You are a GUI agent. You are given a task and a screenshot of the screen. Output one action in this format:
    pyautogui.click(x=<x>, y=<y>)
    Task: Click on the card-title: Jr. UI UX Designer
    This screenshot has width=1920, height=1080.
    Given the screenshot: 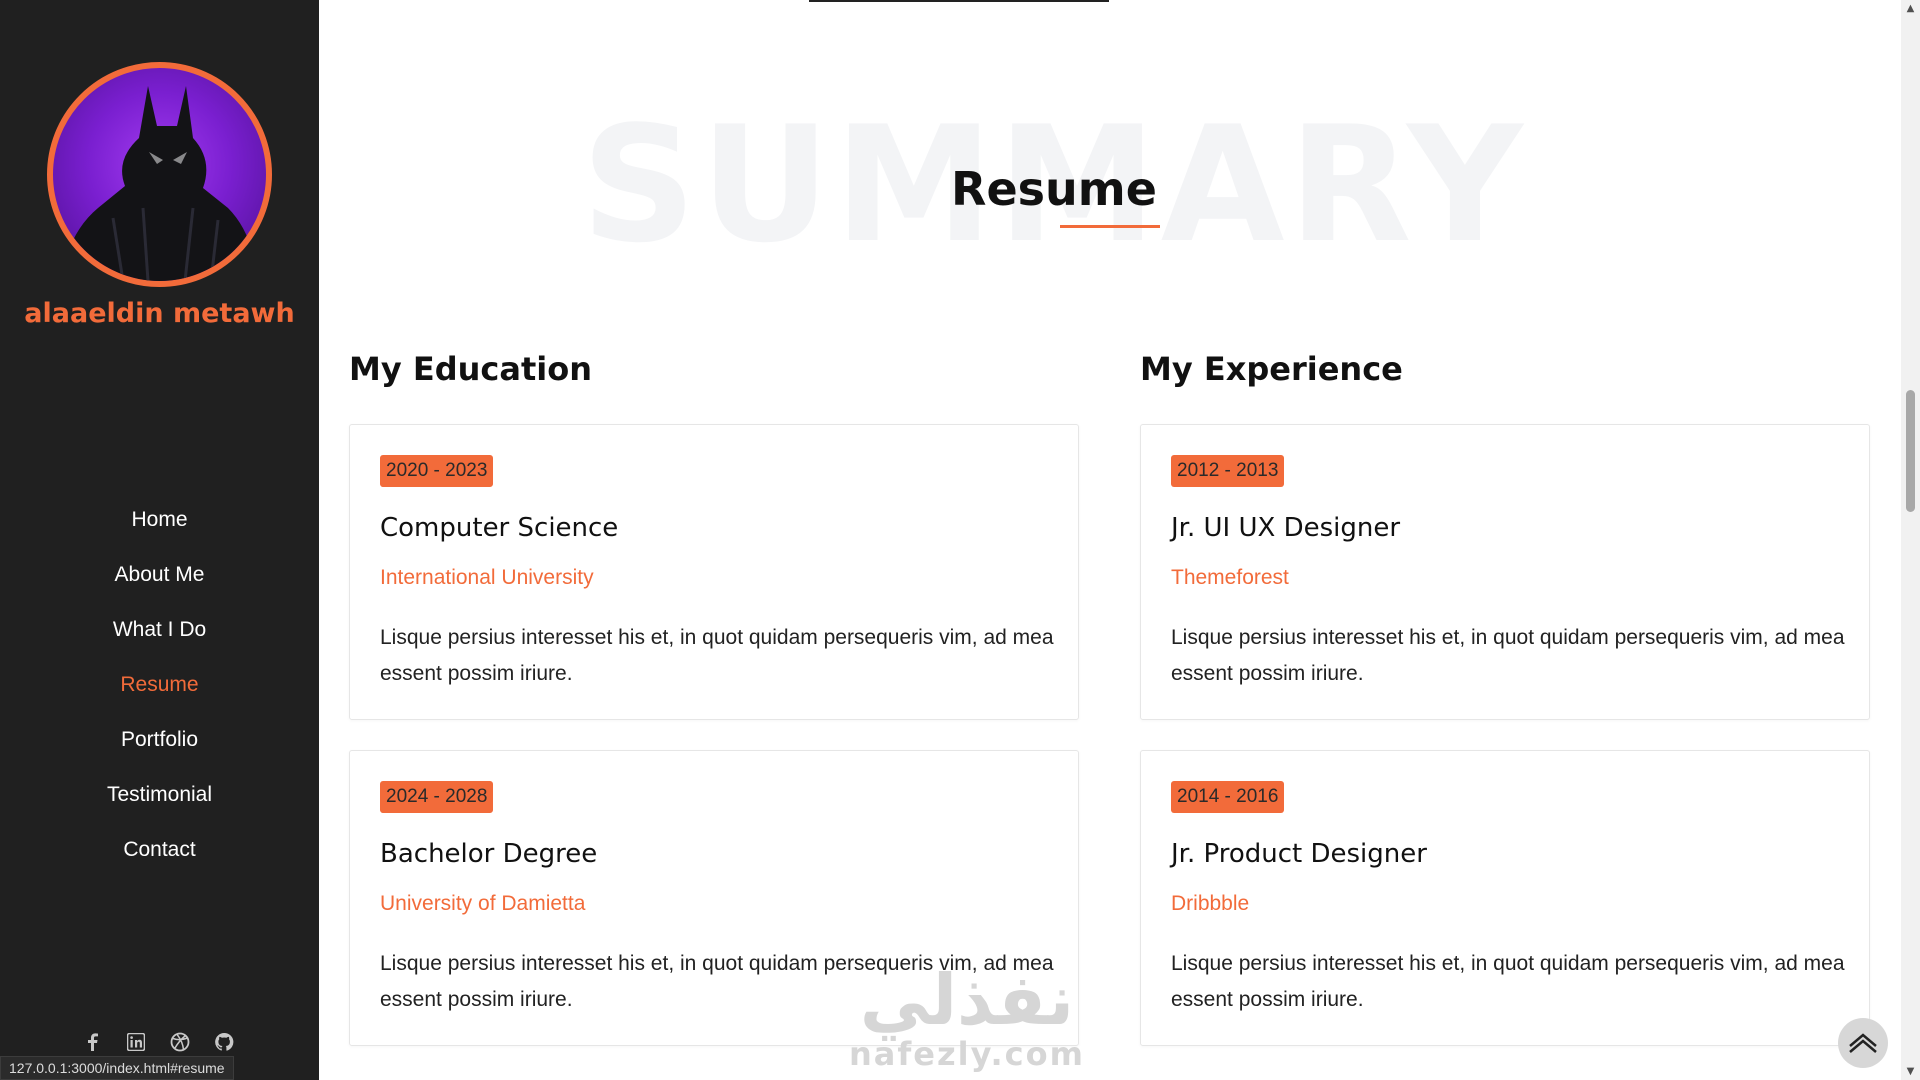 What is the action you would take?
    pyautogui.click(x=1286, y=528)
    